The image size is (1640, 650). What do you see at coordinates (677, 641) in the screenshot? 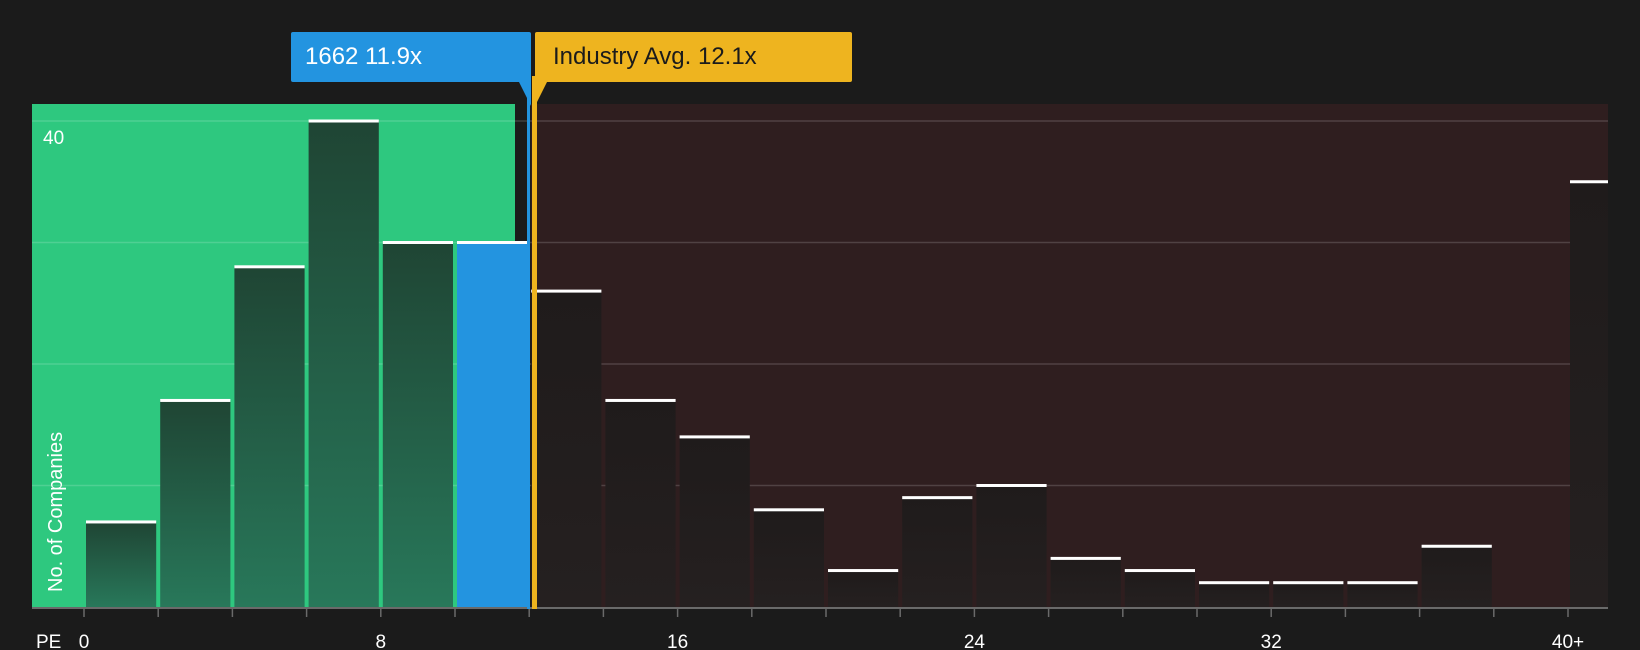
I see `x-tick-label: 16` at bounding box center [677, 641].